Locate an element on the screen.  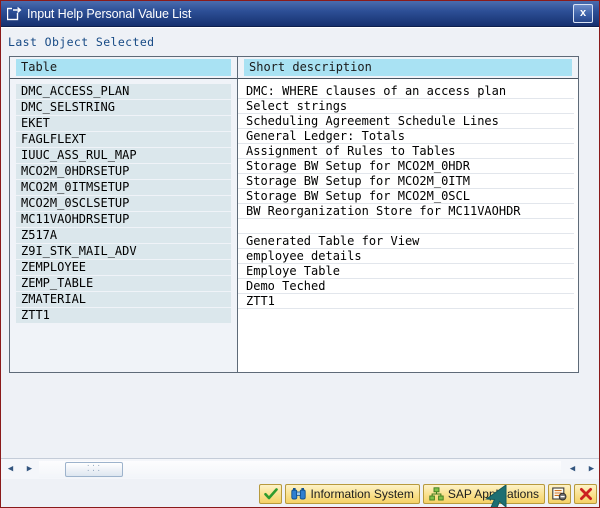
window-title: Input Help Personal Value List is located at coordinates (109, 13).